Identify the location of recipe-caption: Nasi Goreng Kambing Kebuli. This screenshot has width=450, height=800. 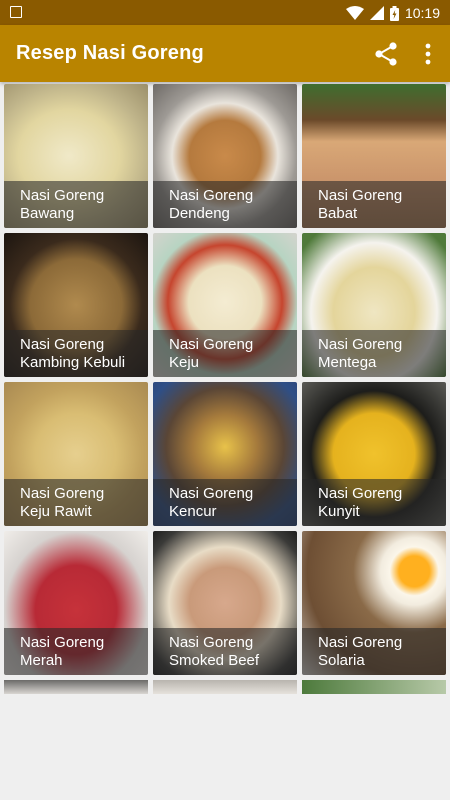
(76, 353).